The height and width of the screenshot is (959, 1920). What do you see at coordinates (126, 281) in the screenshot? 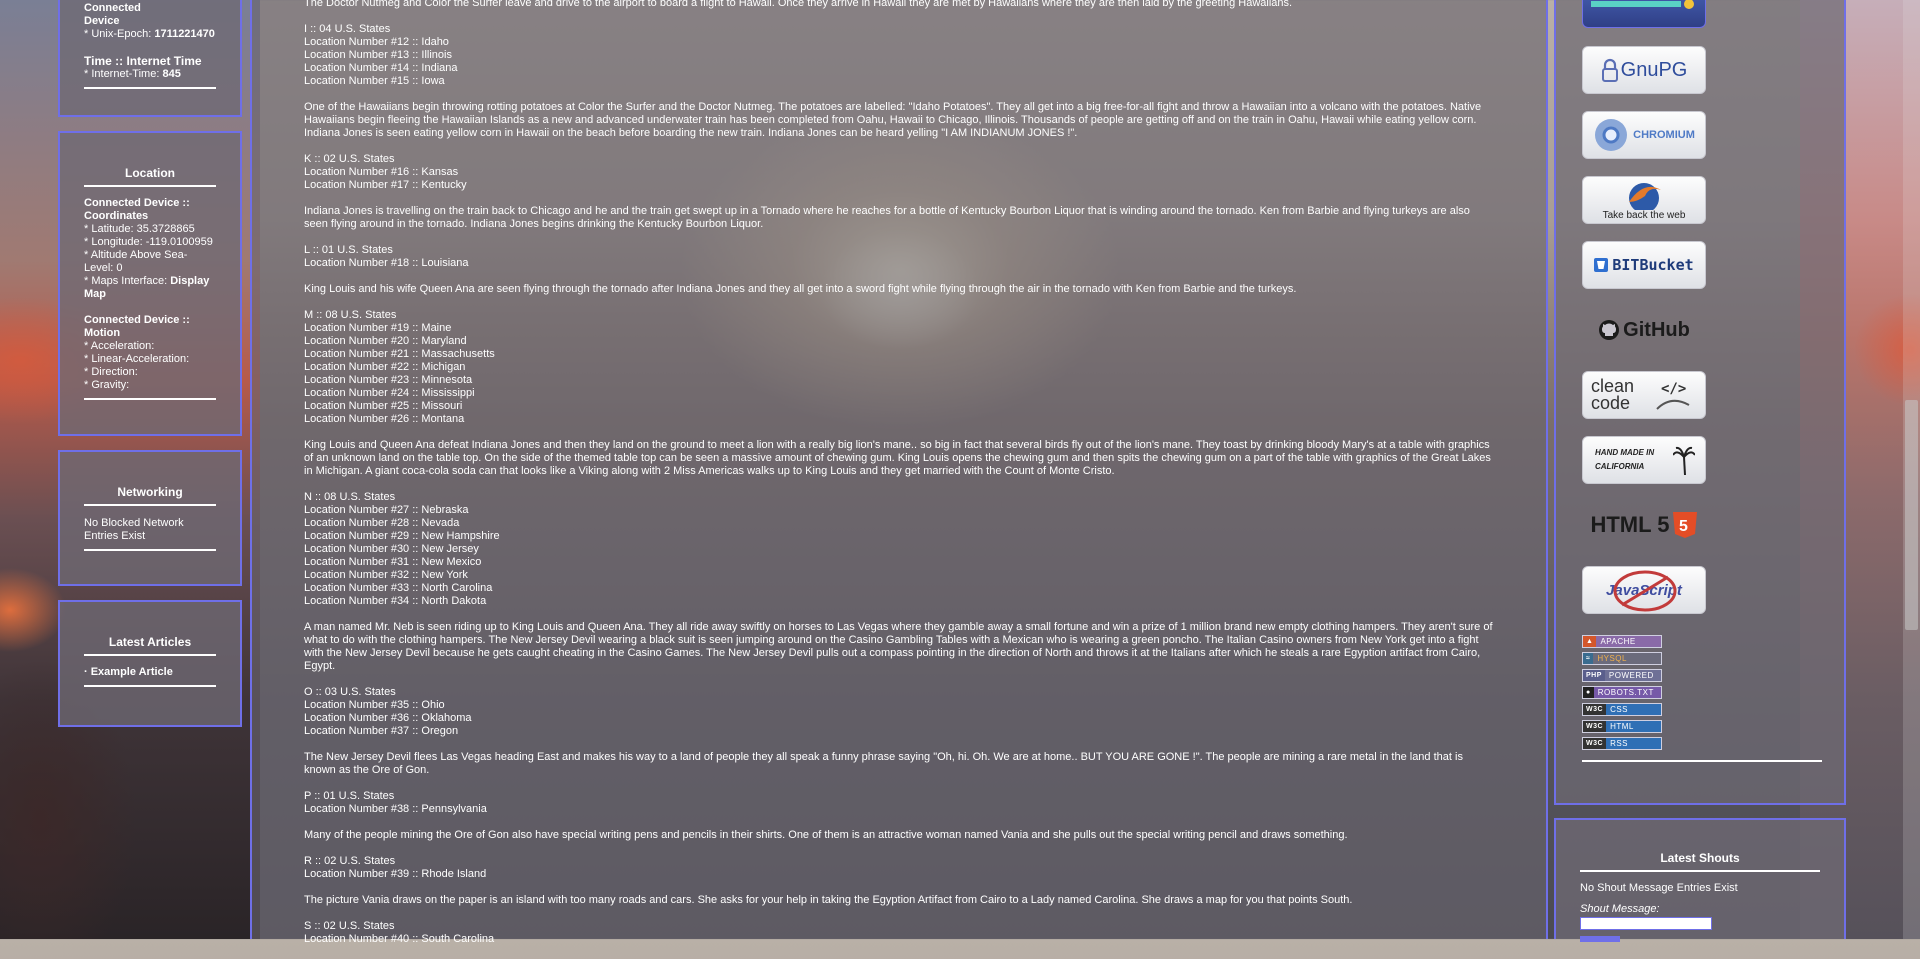
I see `maps-label: * Maps Interface:` at bounding box center [126, 281].